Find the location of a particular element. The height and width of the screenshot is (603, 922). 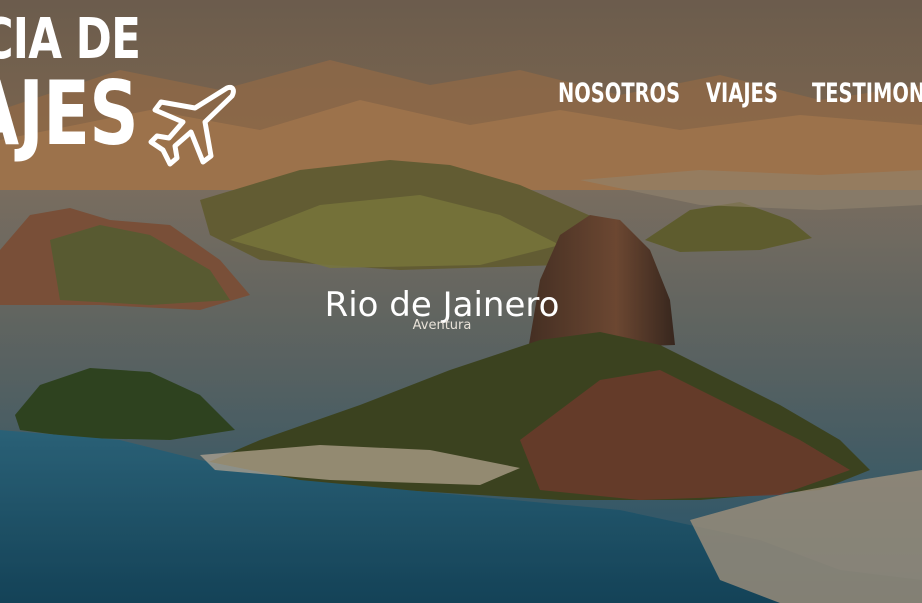

main-nav: NOSOTROS VIAJES TESTIMONI is located at coordinates (740, 93).